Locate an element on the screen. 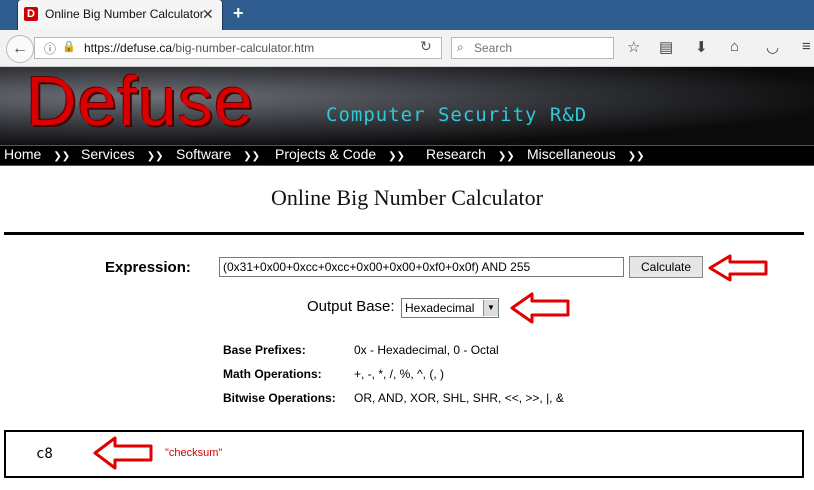 The image size is (814, 490). site-tagline: Computer Security R&D is located at coordinates (457, 115).